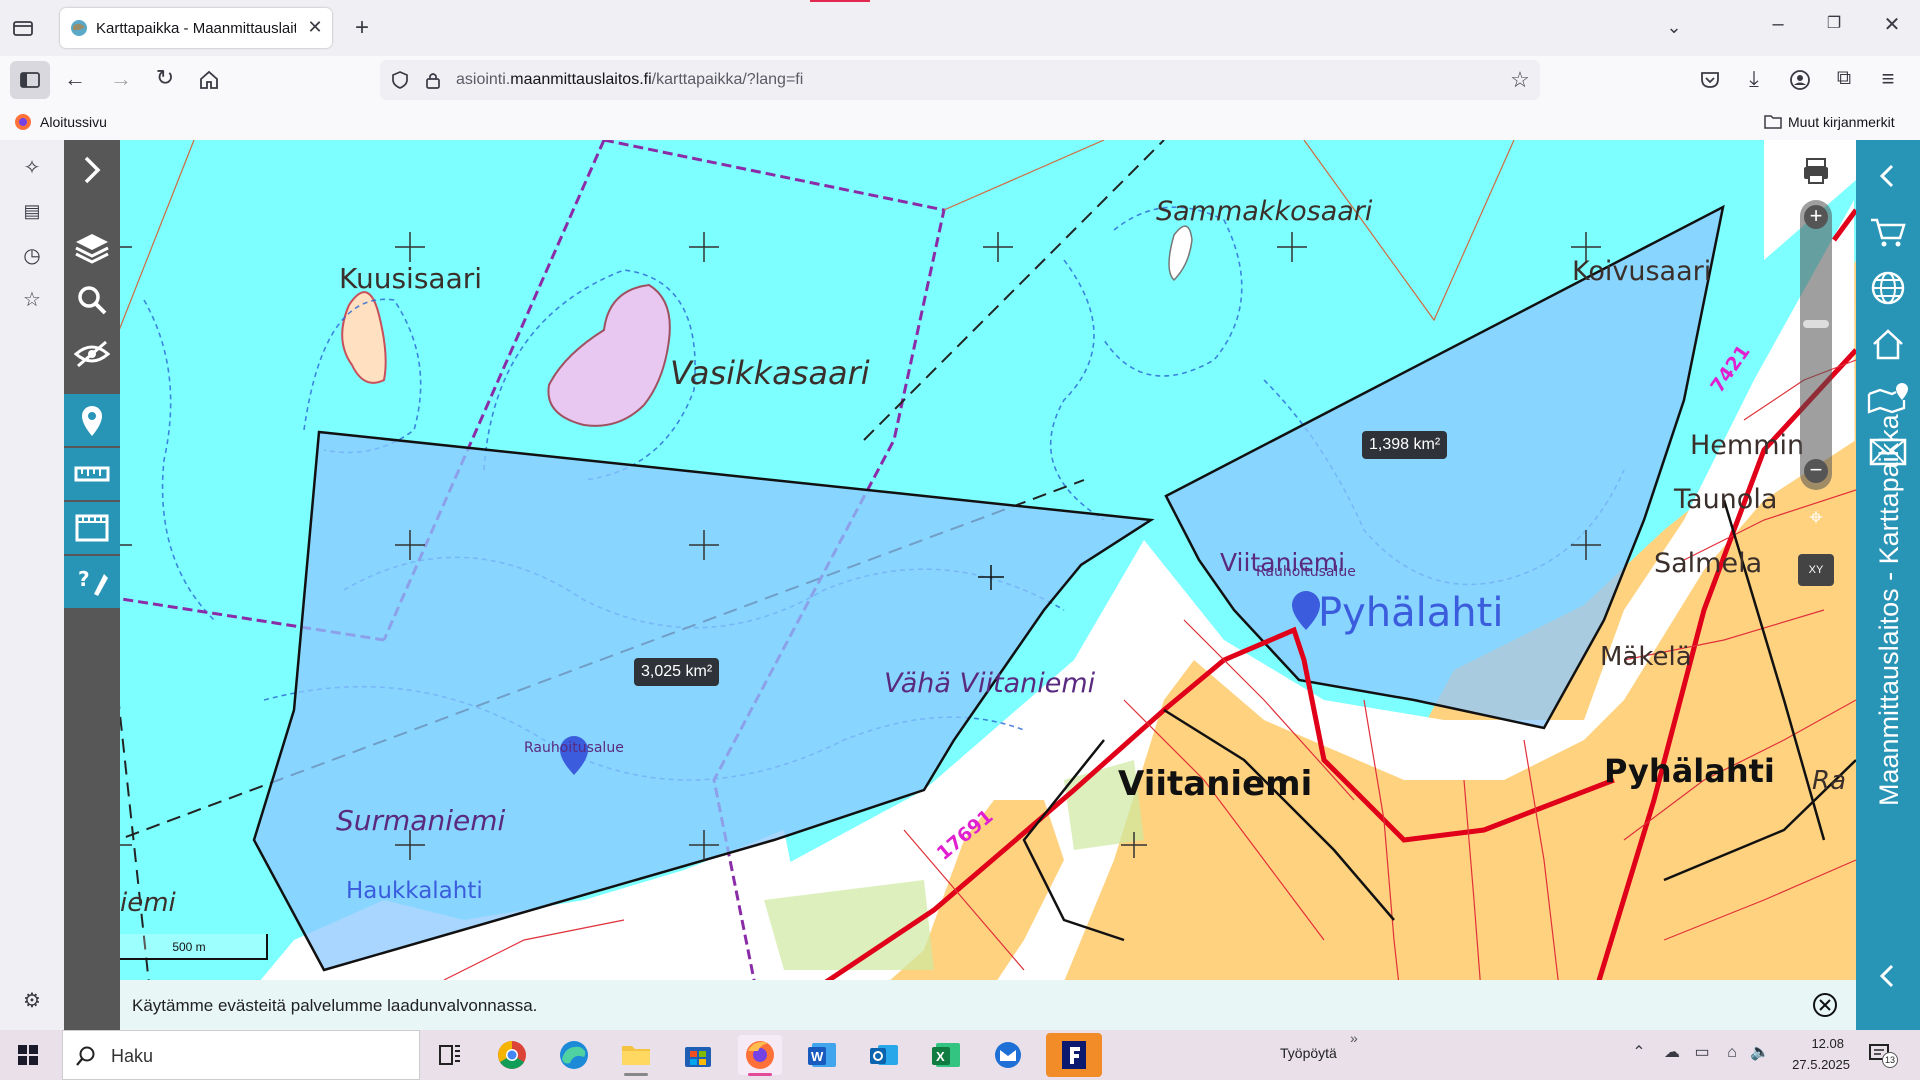 This screenshot has height=1080, width=1920. Describe the element at coordinates (1710, 80) in the screenshot. I see `pocket-icon` at that location.